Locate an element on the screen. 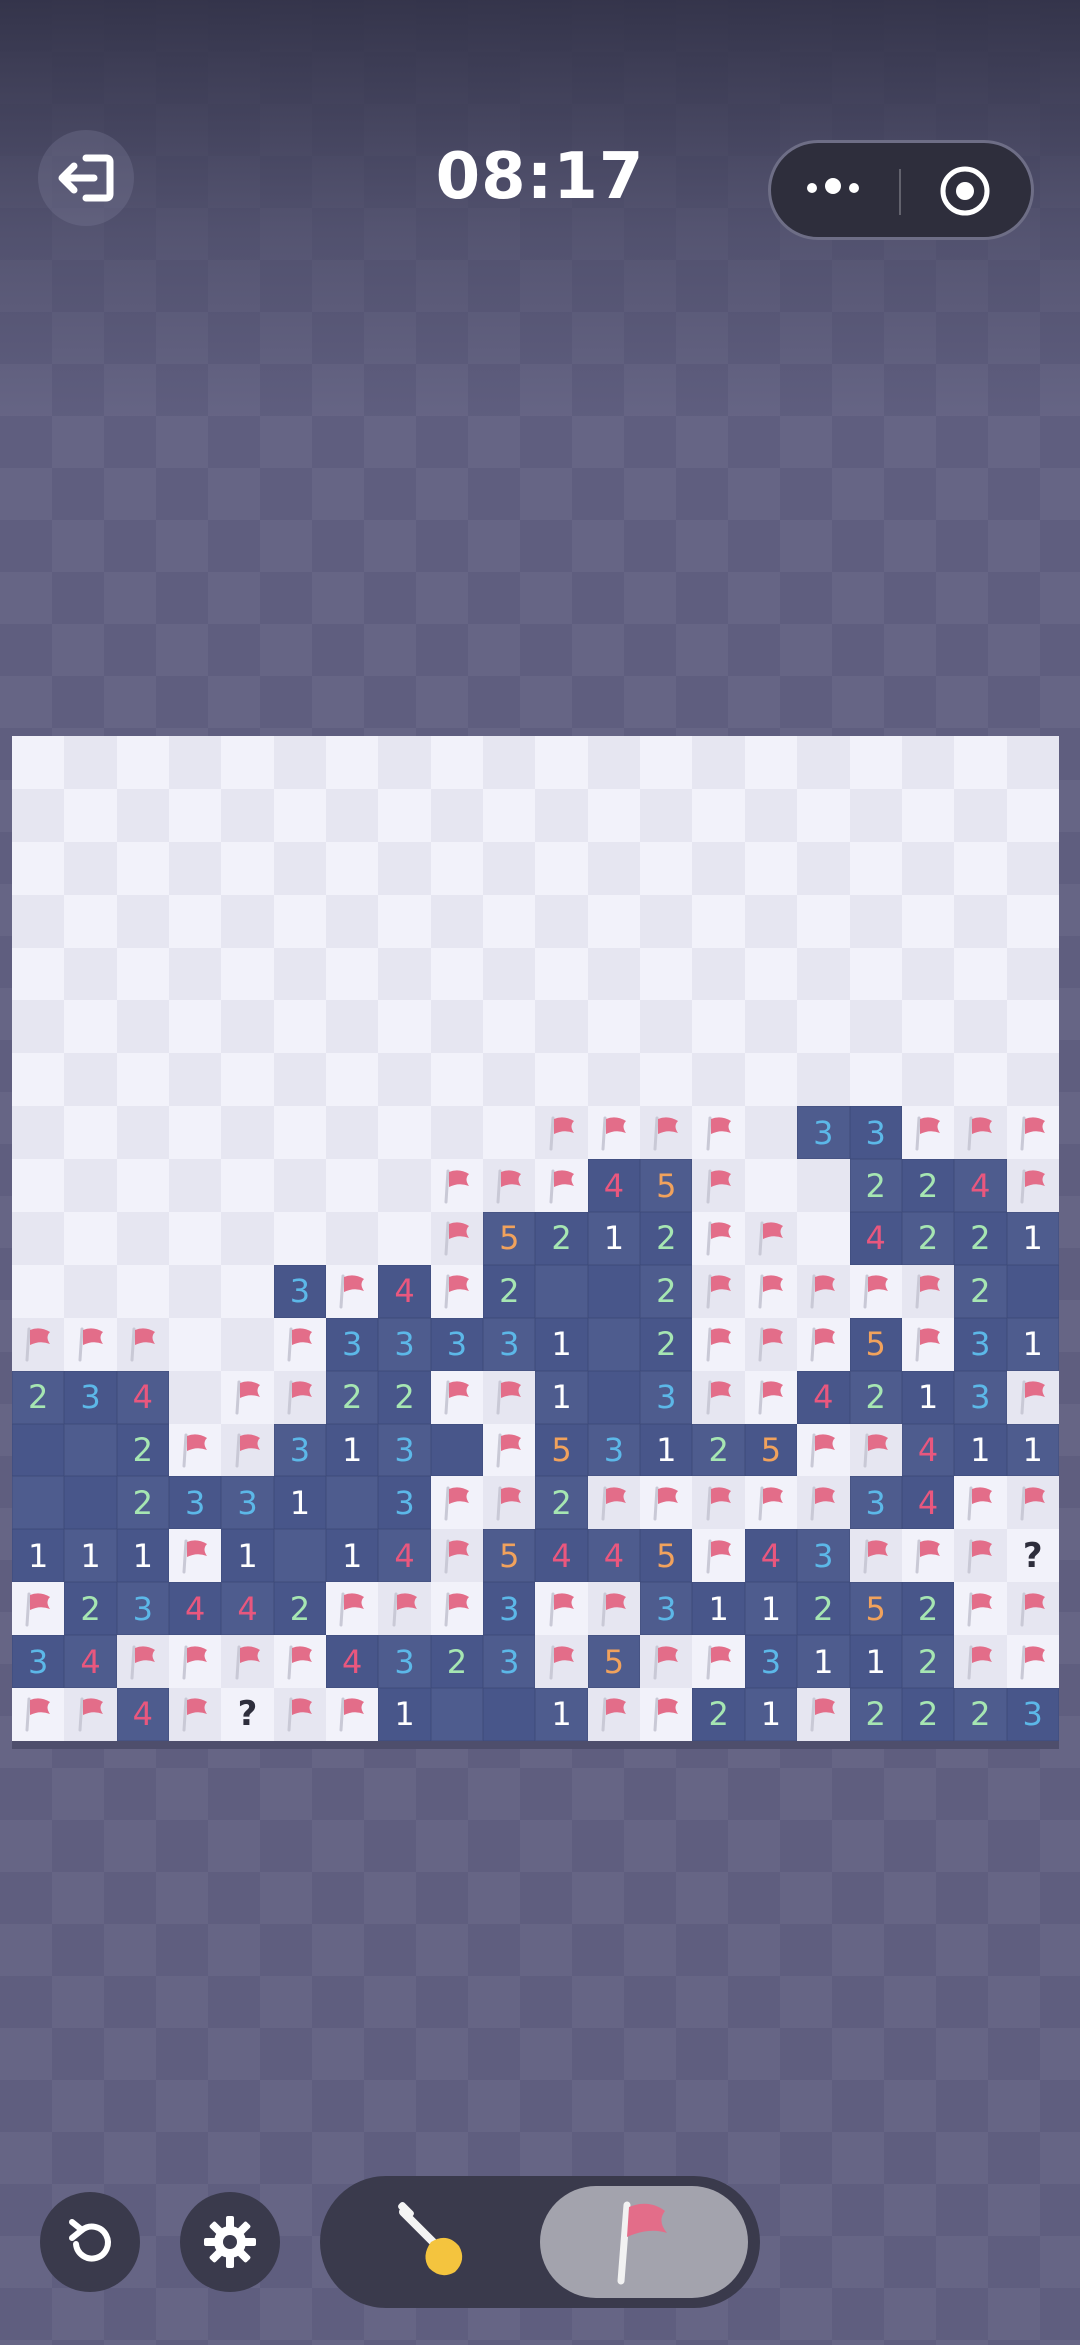 The height and width of the screenshot is (2345, 1080). dig-mode-button is located at coordinates (436, 2242).